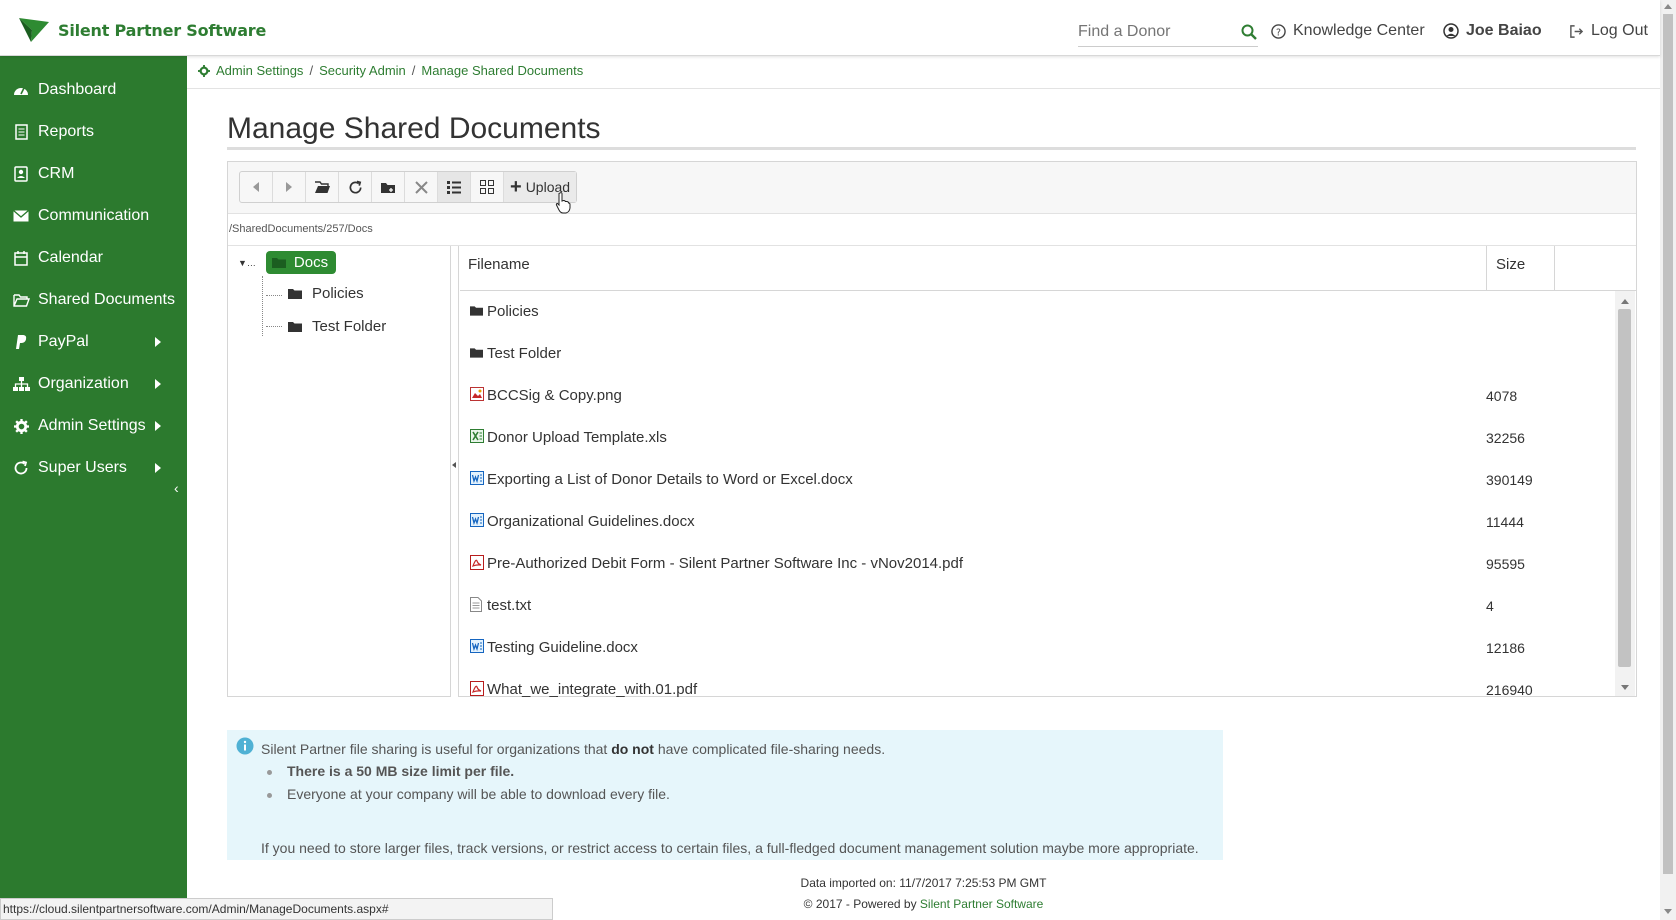  Describe the element at coordinates (338, 293) in the screenshot. I see `tree-node-label: Policies` at that location.